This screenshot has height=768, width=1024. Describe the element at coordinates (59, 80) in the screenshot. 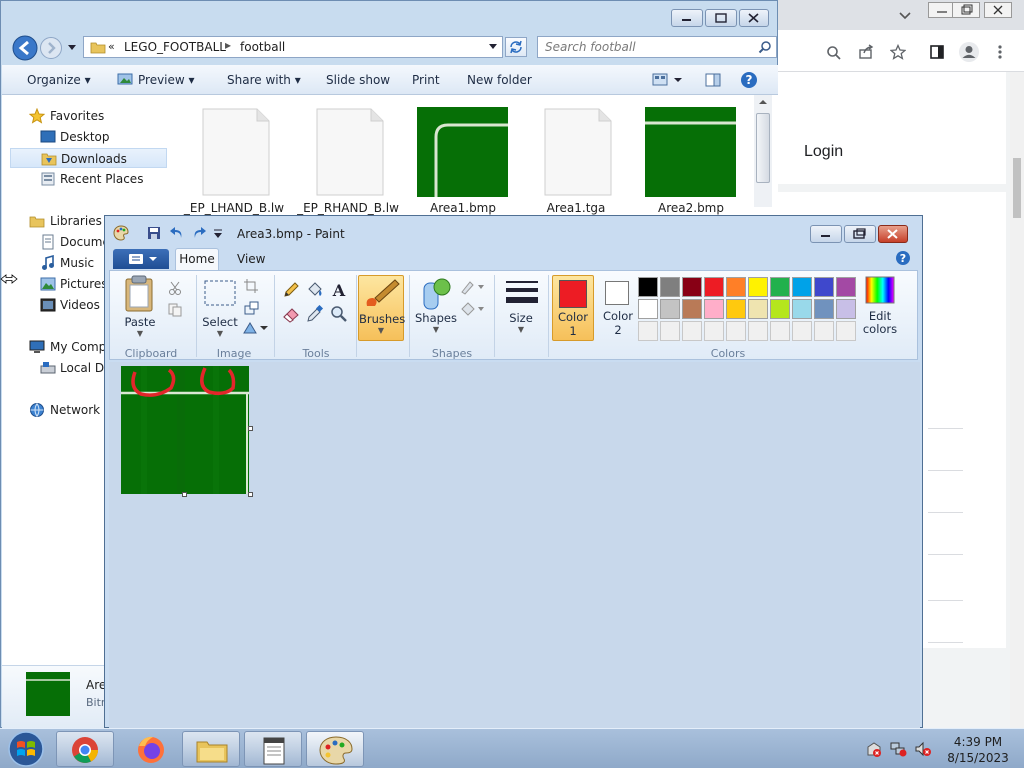

I see `organize-button: Organize ▾` at that location.